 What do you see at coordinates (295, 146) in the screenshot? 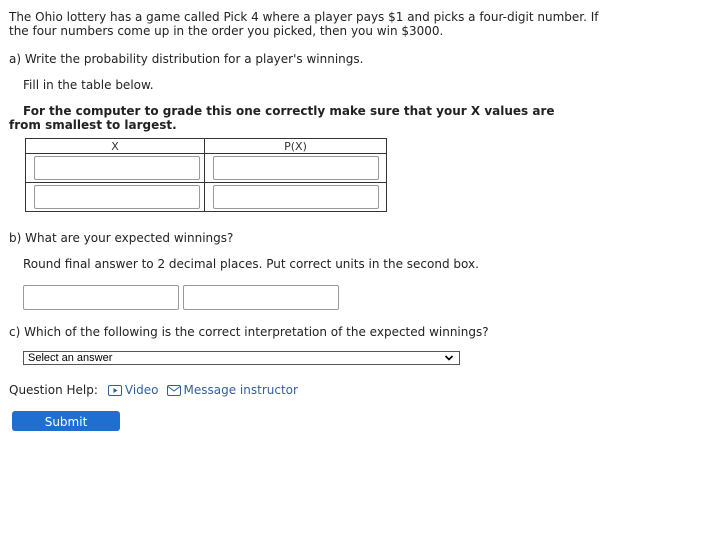
I see `column-header-px: P(X)` at bounding box center [295, 146].